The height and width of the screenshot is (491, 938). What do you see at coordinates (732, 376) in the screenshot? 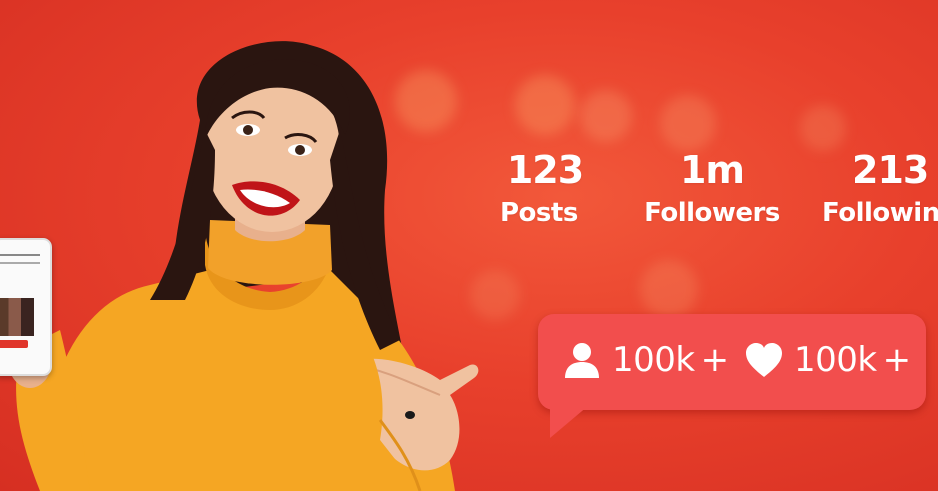
I see `notification-badge: 100k + 100k +` at bounding box center [732, 376].